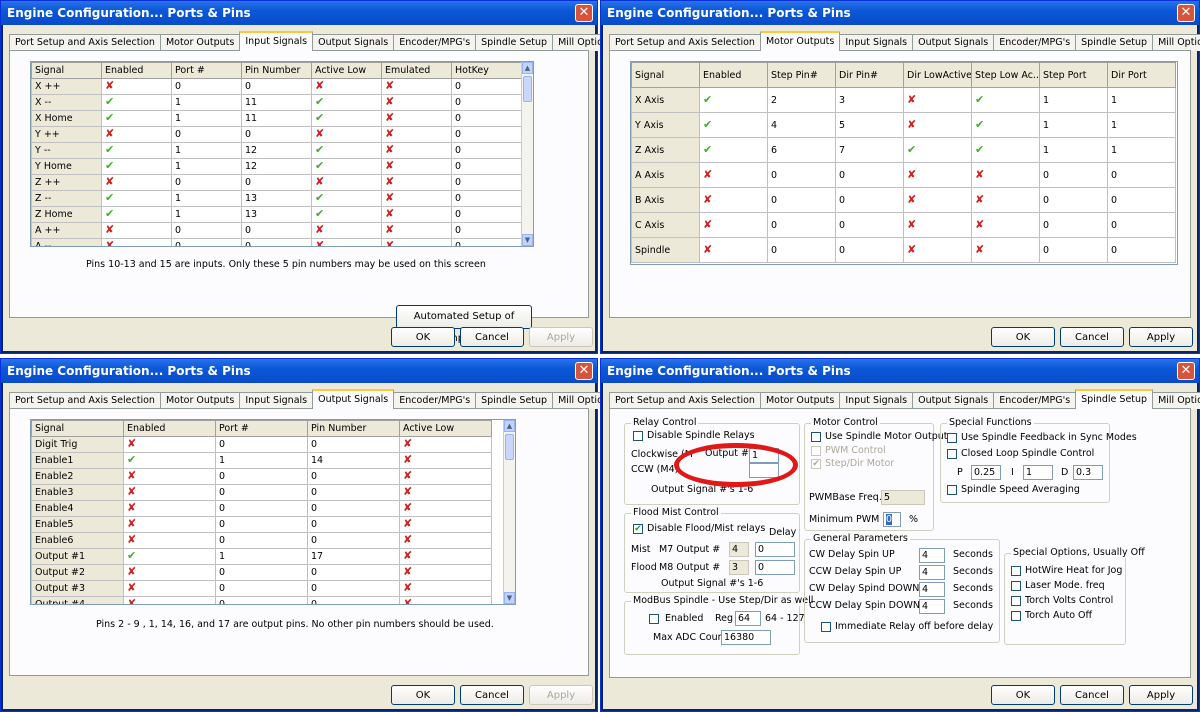 This screenshot has width=1200, height=712. What do you see at coordinates (206, 70) in the screenshot?
I see `column-header: Port #` at bounding box center [206, 70].